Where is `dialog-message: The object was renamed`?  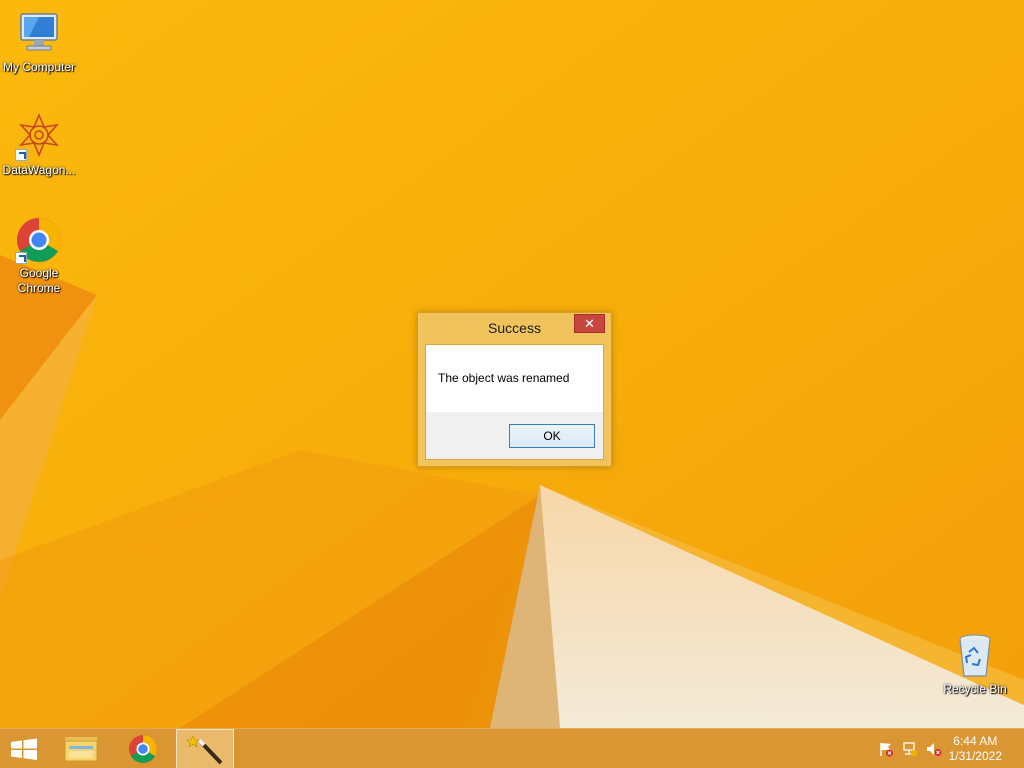 dialog-message: The object was renamed is located at coordinates (504, 378).